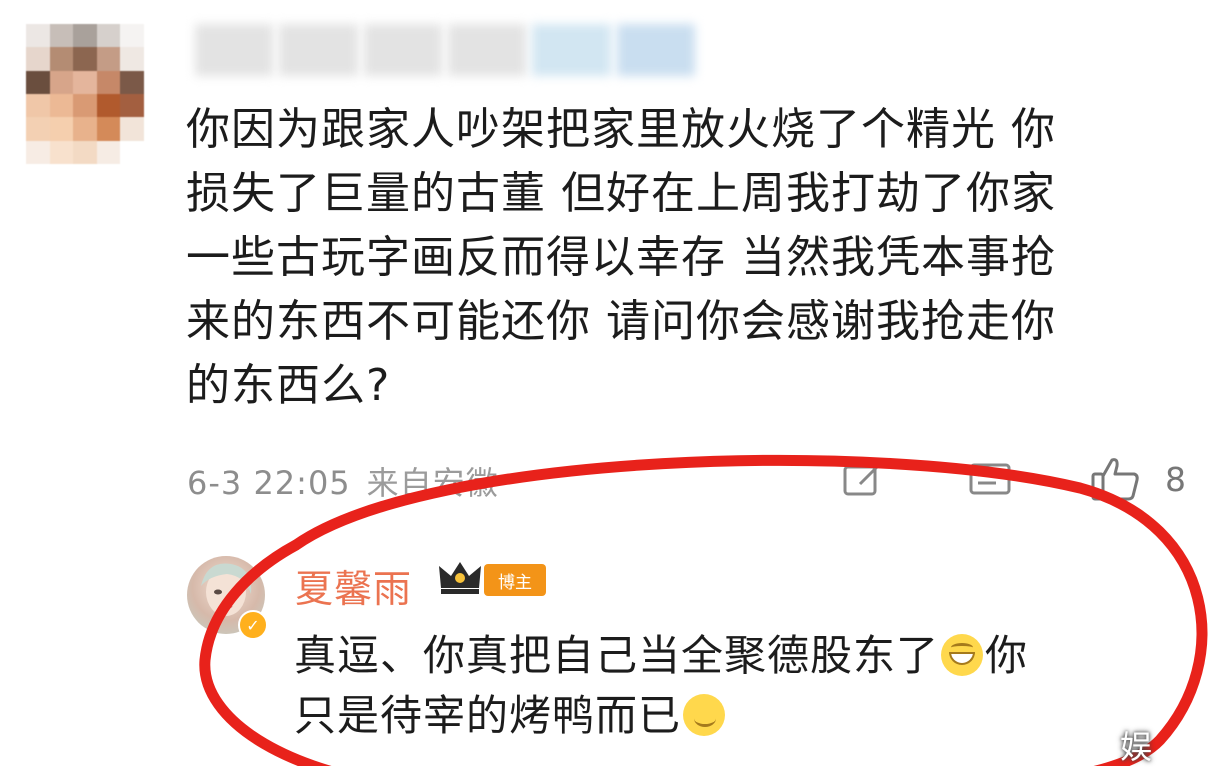  Describe the element at coordinates (621, 129) in the screenshot. I see `comment-line: 你因为跟家人吵架把家里放火烧了个精光 你` at that location.